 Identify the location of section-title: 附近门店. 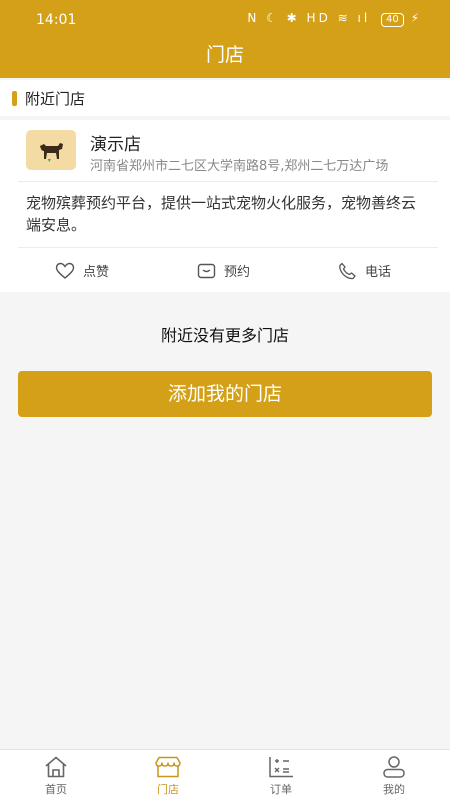
(55, 99).